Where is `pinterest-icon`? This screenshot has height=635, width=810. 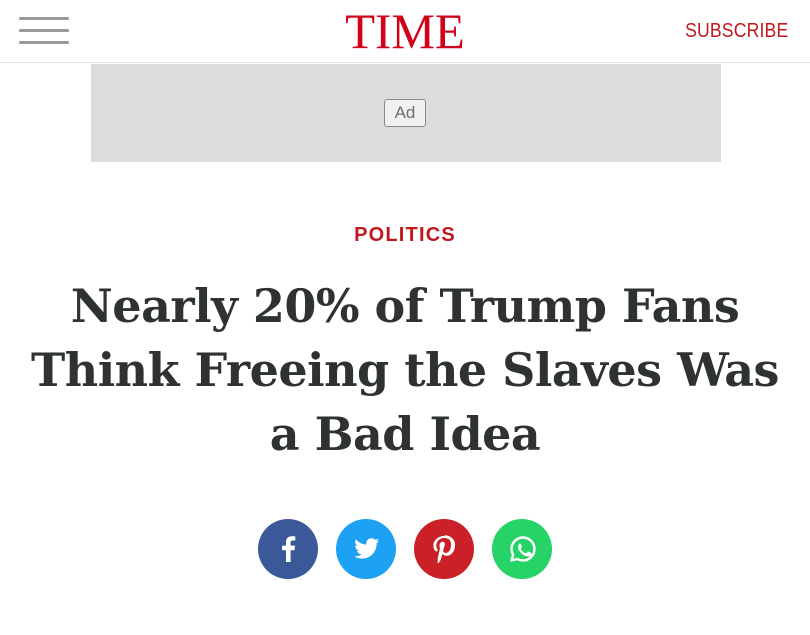
pinterest-icon is located at coordinates (444, 549).